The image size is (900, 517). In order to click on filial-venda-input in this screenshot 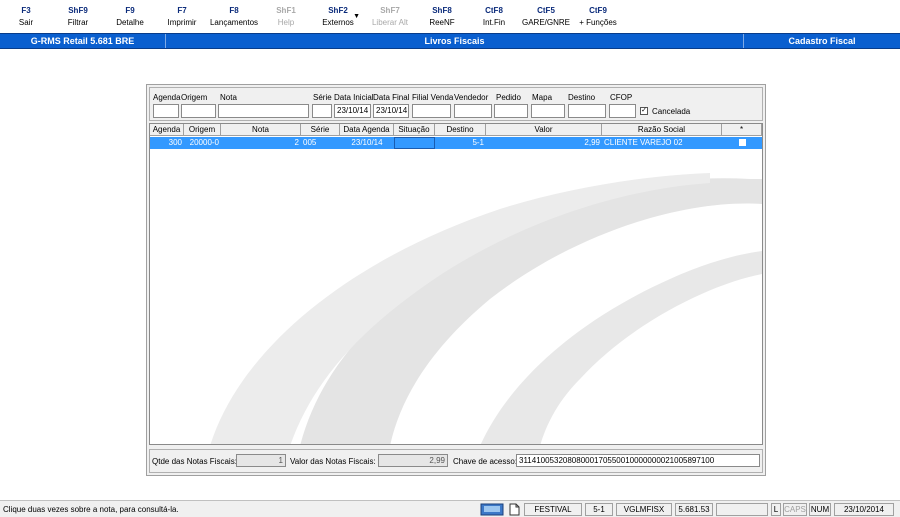, I will do `click(431, 111)`.